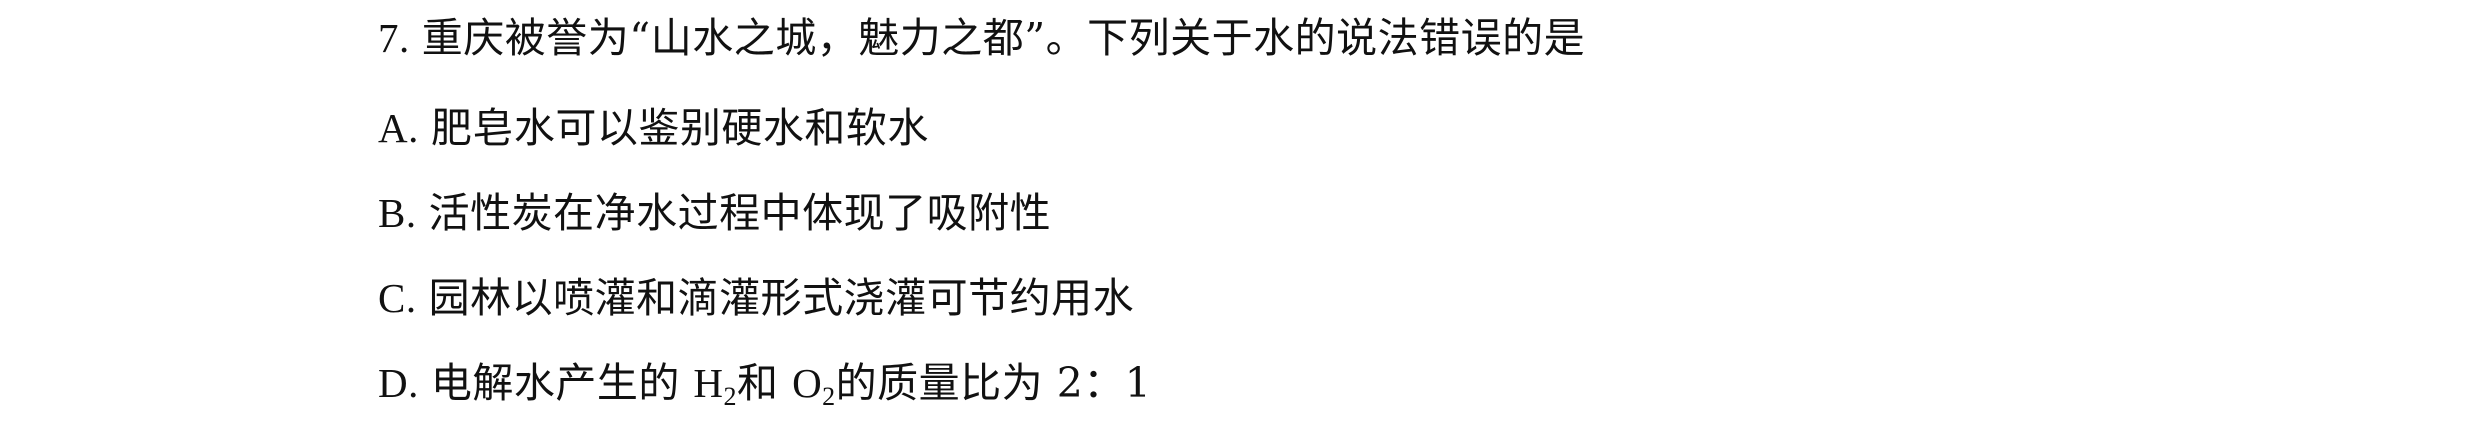 The width and height of the screenshot is (2480, 421). What do you see at coordinates (730, 396) in the screenshot?
I see `hydrogen-subscript: 2` at bounding box center [730, 396].